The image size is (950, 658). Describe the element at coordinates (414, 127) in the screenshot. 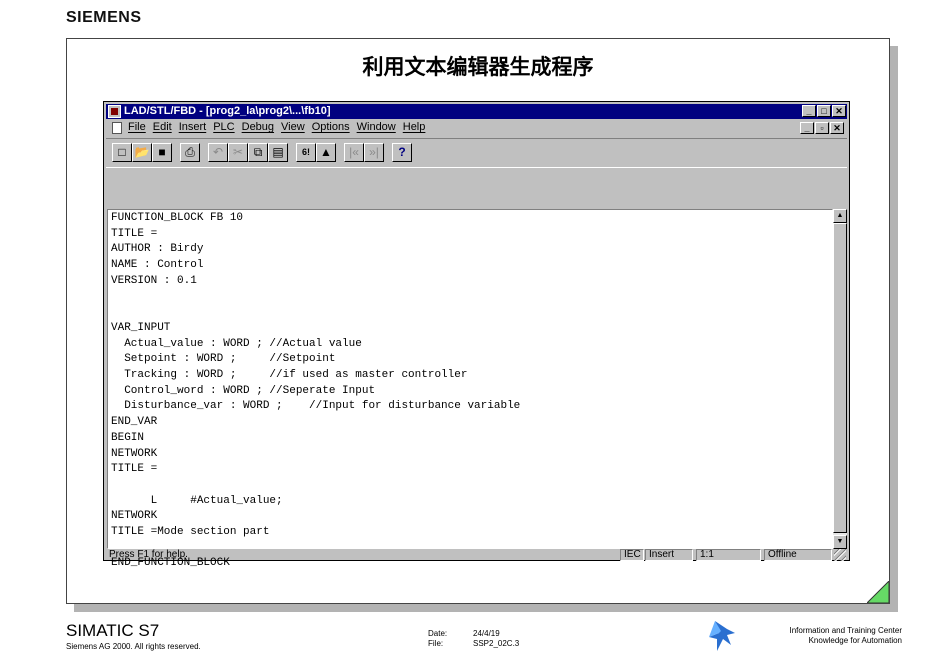

I see `menu-help: Help` at that location.